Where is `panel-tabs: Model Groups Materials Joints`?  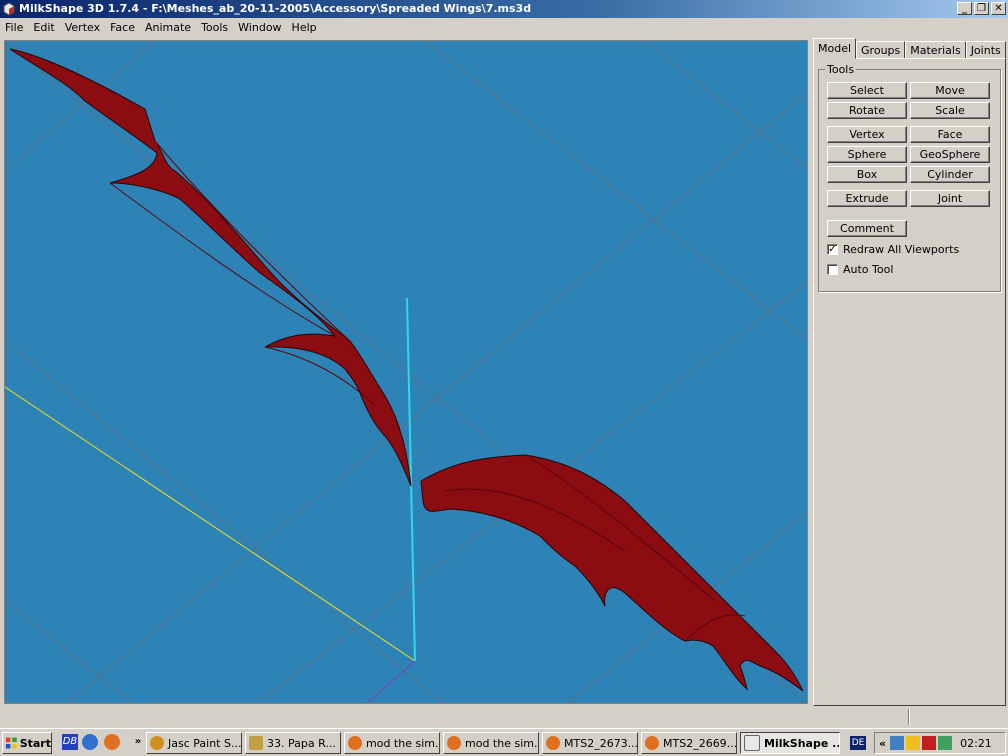 panel-tabs: Model Groups Materials Joints is located at coordinates (909, 48).